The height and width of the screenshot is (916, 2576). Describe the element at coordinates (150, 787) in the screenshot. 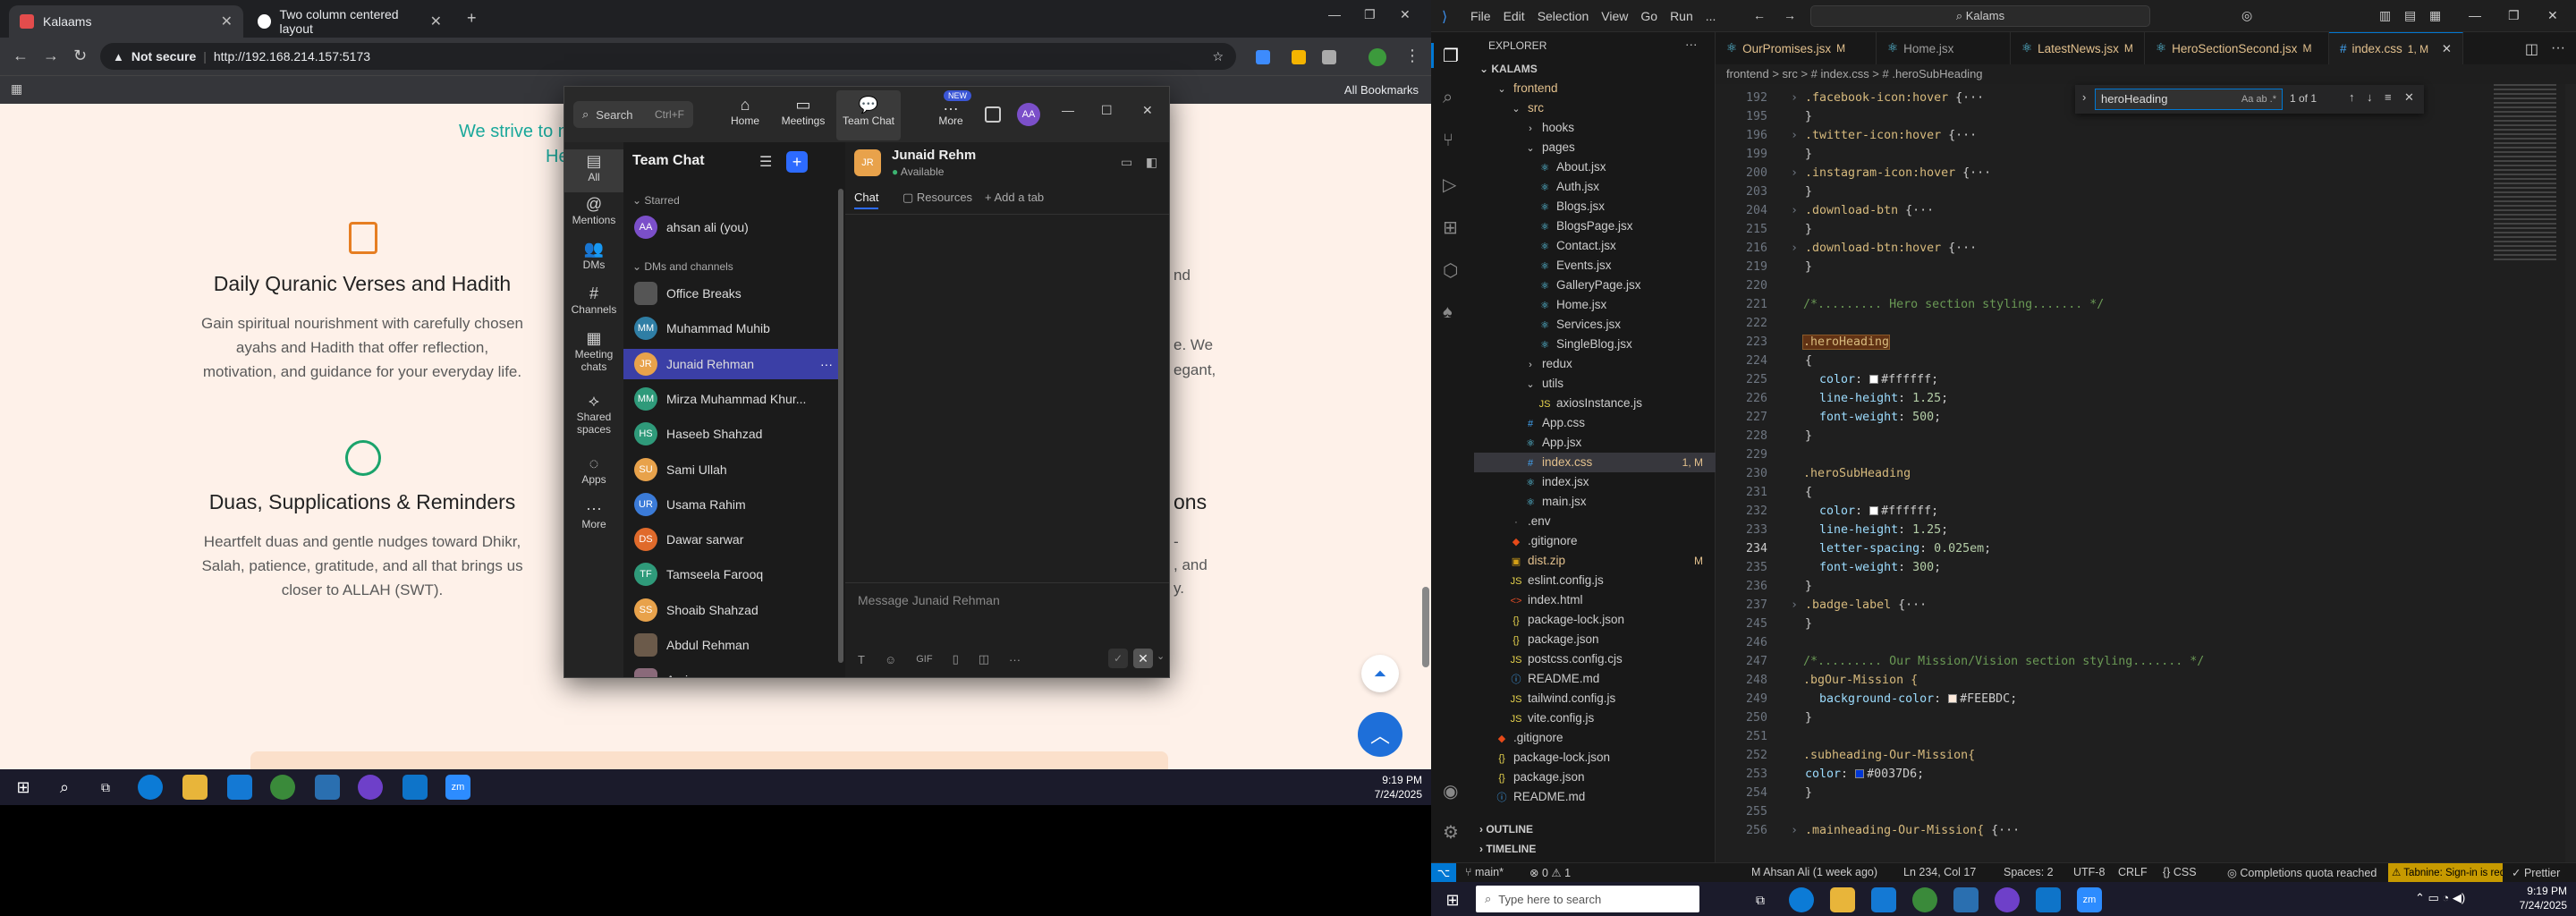

I see `edge-icon` at that location.